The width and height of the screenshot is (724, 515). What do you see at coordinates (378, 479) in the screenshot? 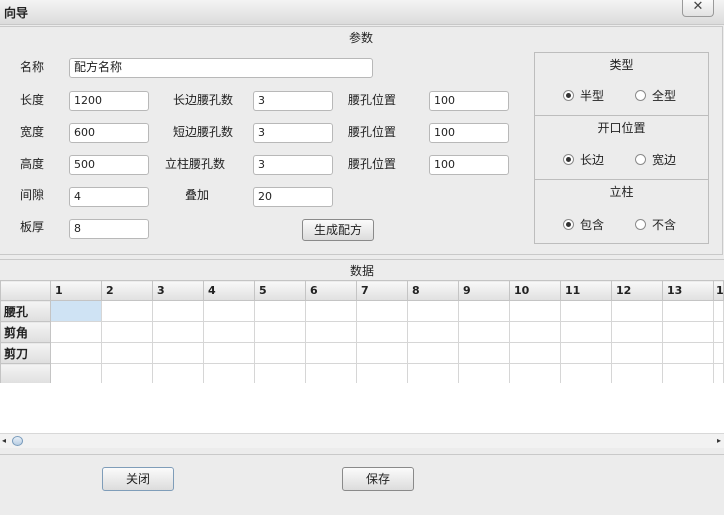
I see `save-button: 保存` at bounding box center [378, 479].